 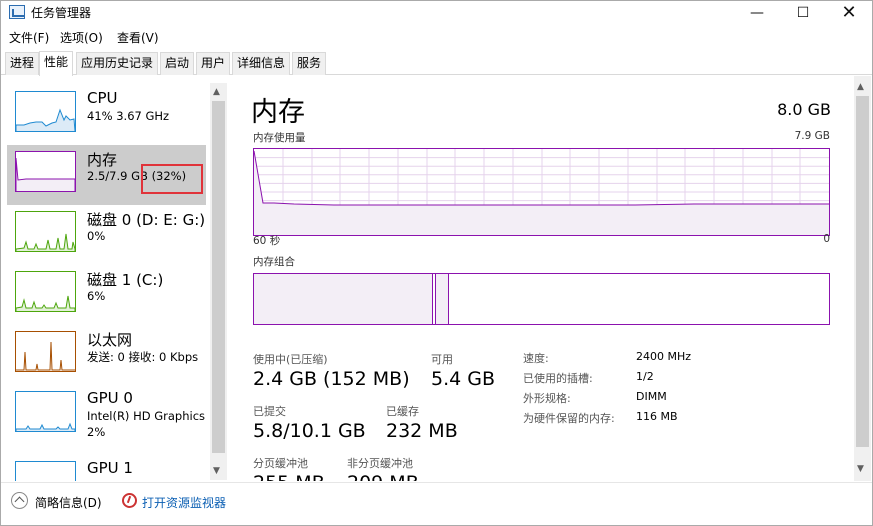 I want to click on resource-item-gpu0: GPU 0 Intel(R) HD Graphics 2%, so click(x=106, y=415).